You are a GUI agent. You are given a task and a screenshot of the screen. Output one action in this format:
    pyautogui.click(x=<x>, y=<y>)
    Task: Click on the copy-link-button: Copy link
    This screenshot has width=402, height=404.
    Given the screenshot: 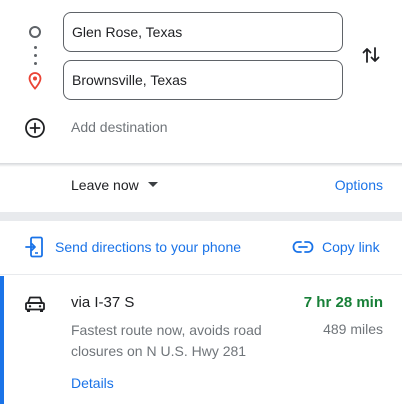 What is the action you would take?
    pyautogui.click(x=351, y=247)
    